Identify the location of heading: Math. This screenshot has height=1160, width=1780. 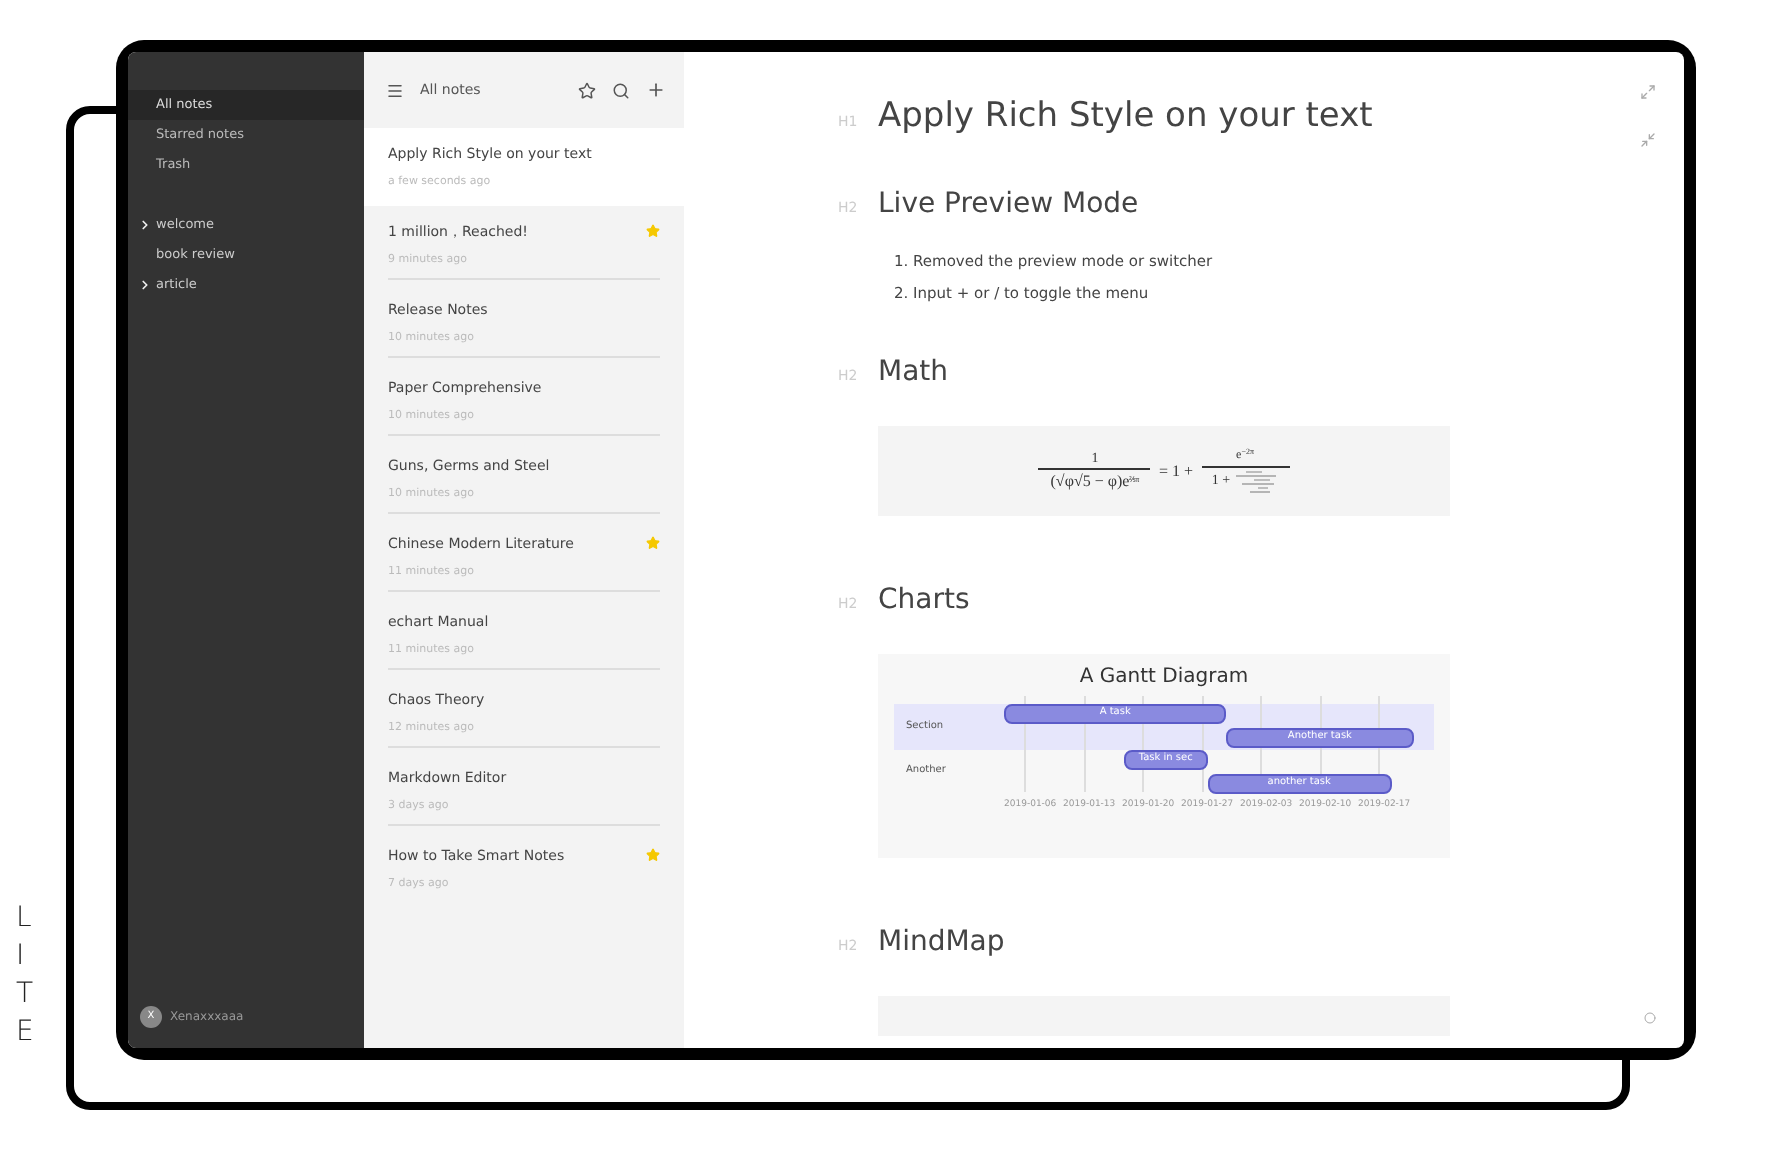
(913, 373).